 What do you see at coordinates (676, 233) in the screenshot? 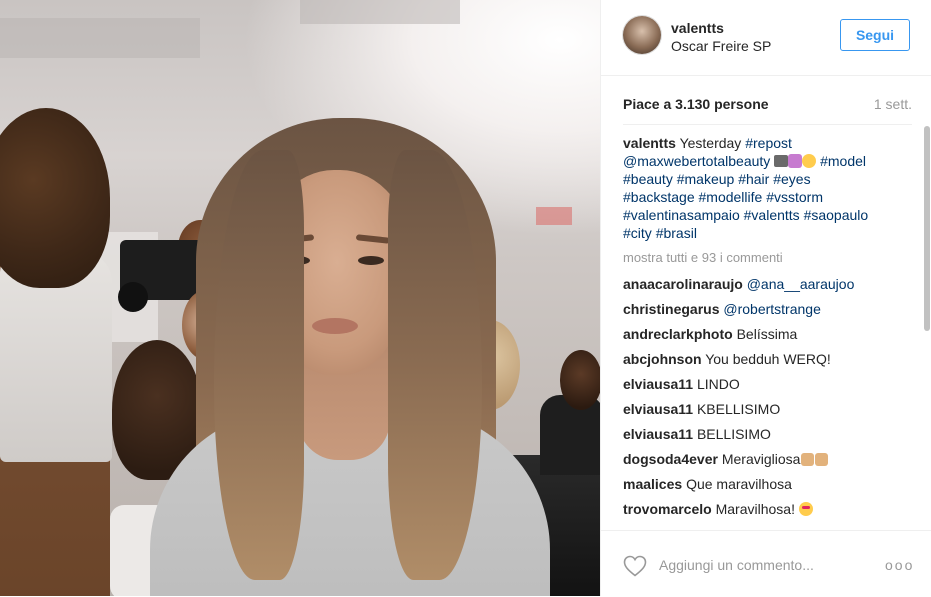
I see `hashtag: #brasil` at bounding box center [676, 233].